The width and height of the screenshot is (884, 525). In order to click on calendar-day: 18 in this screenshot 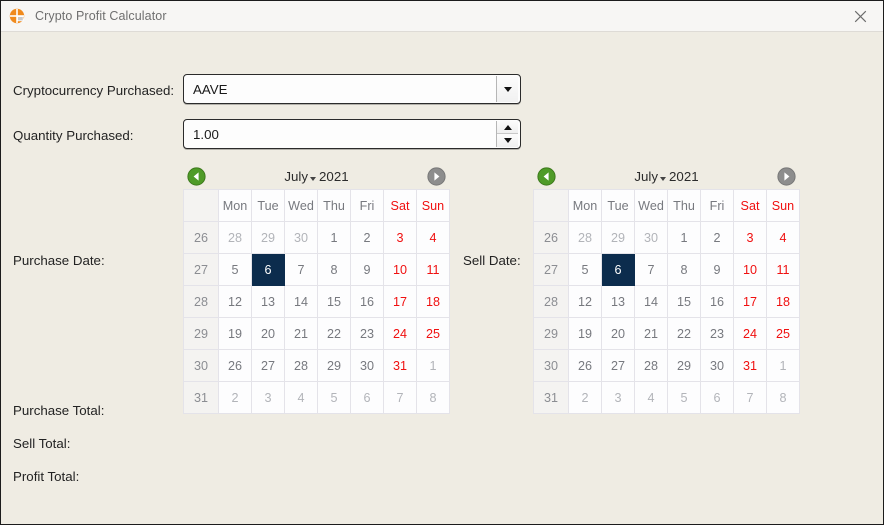, I will do `click(433, 301)`.